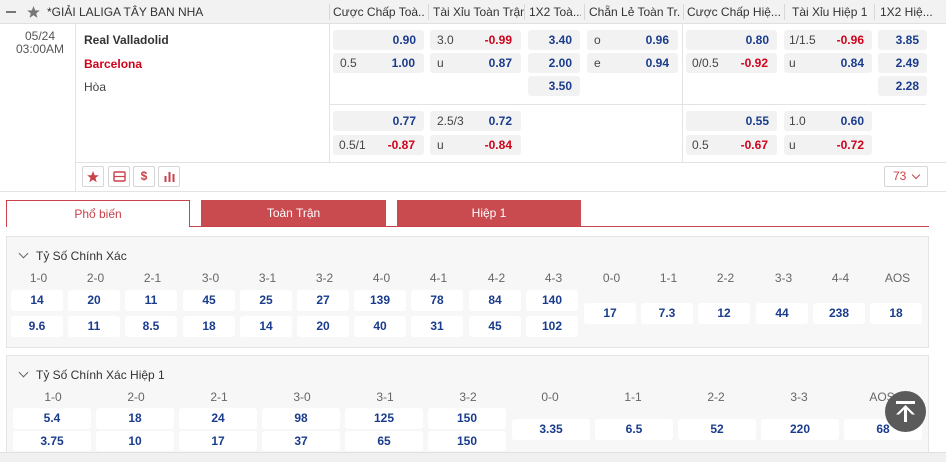 This screenshot has height=462, width=946. What do you see at coordinates (169, 176) in the screenshot?
I see `stats-icon` at bounding box center [169, 176].